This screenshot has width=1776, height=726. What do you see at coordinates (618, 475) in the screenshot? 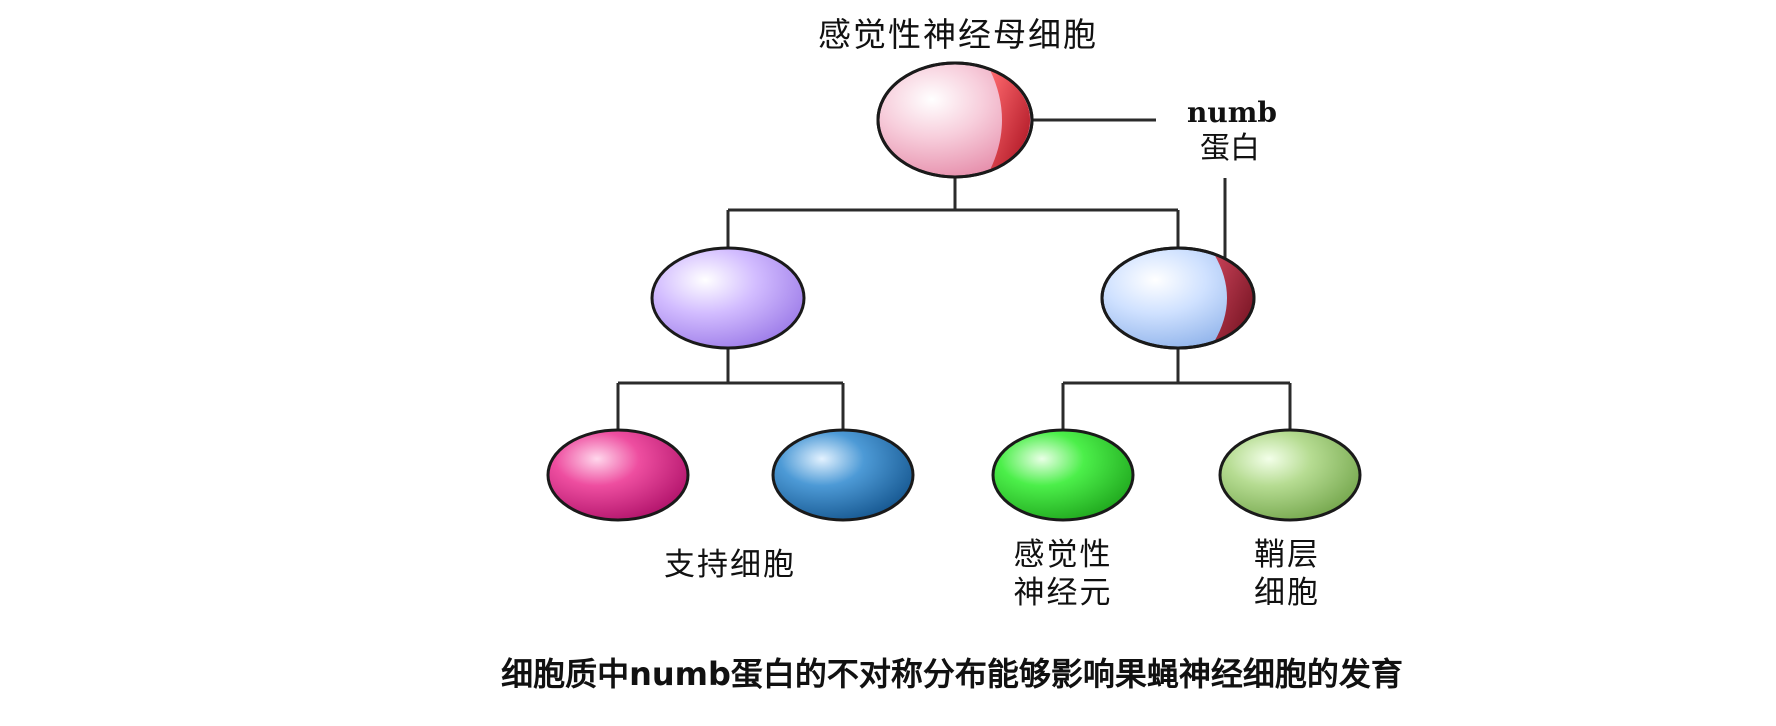
I see `support-cell-magenta` at bounding box center [618, 475].